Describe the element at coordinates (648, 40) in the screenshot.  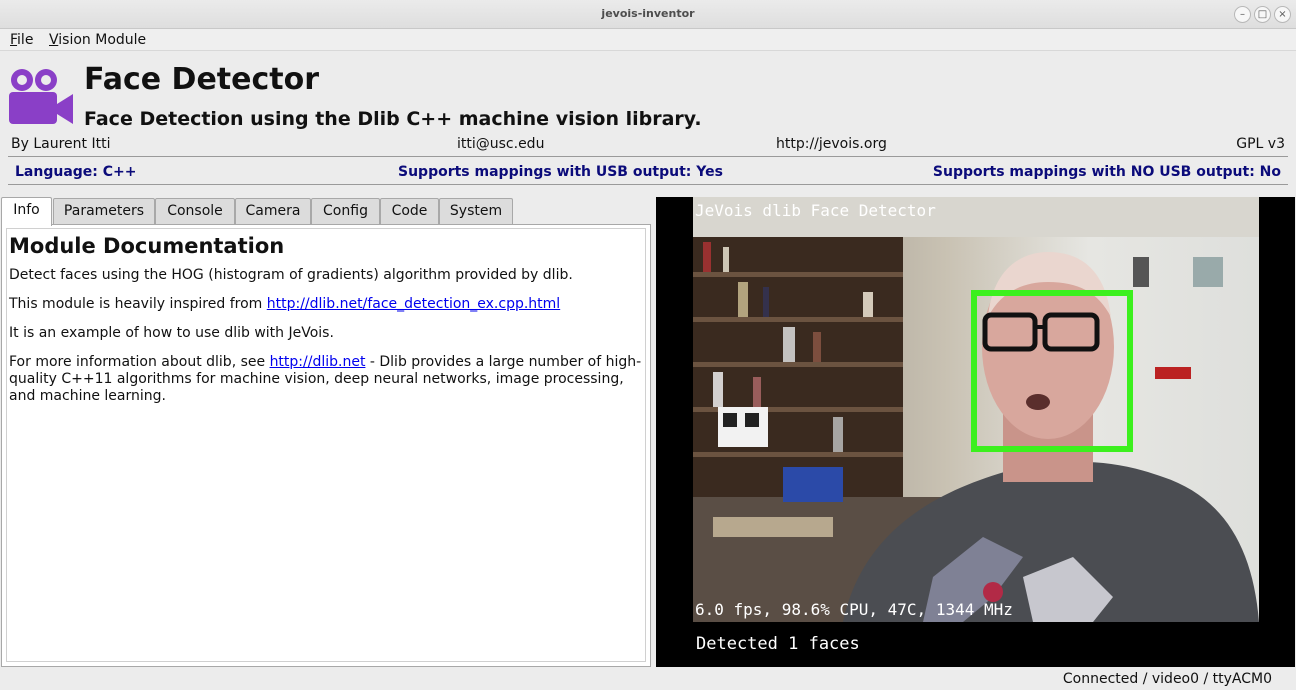
I see `menu-bar: File Vision Module` at that location.